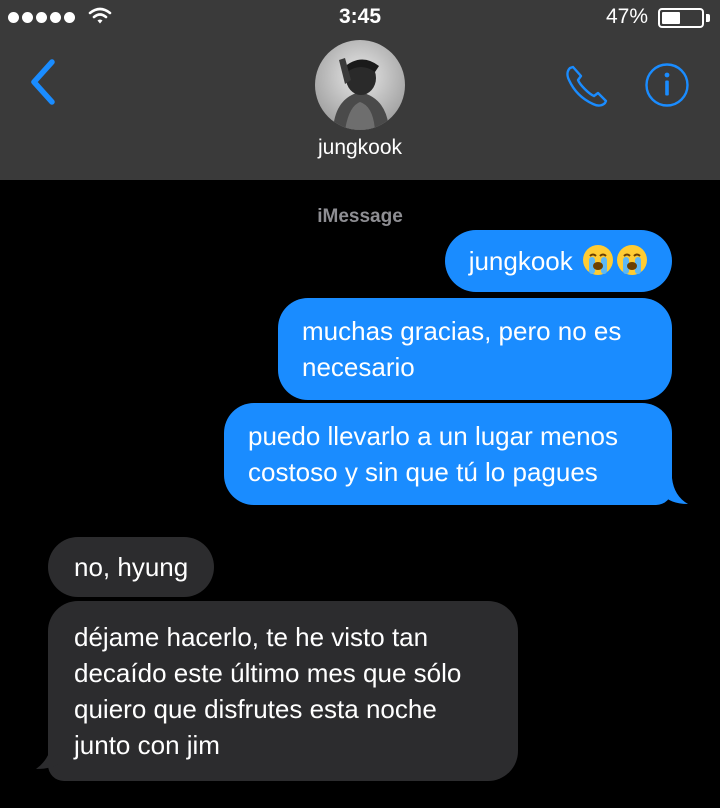  What do you see at coordinates (360, 18) in the screenshot?
I see `status-bar: 3:45 47%` at bounding box center [360, 18].